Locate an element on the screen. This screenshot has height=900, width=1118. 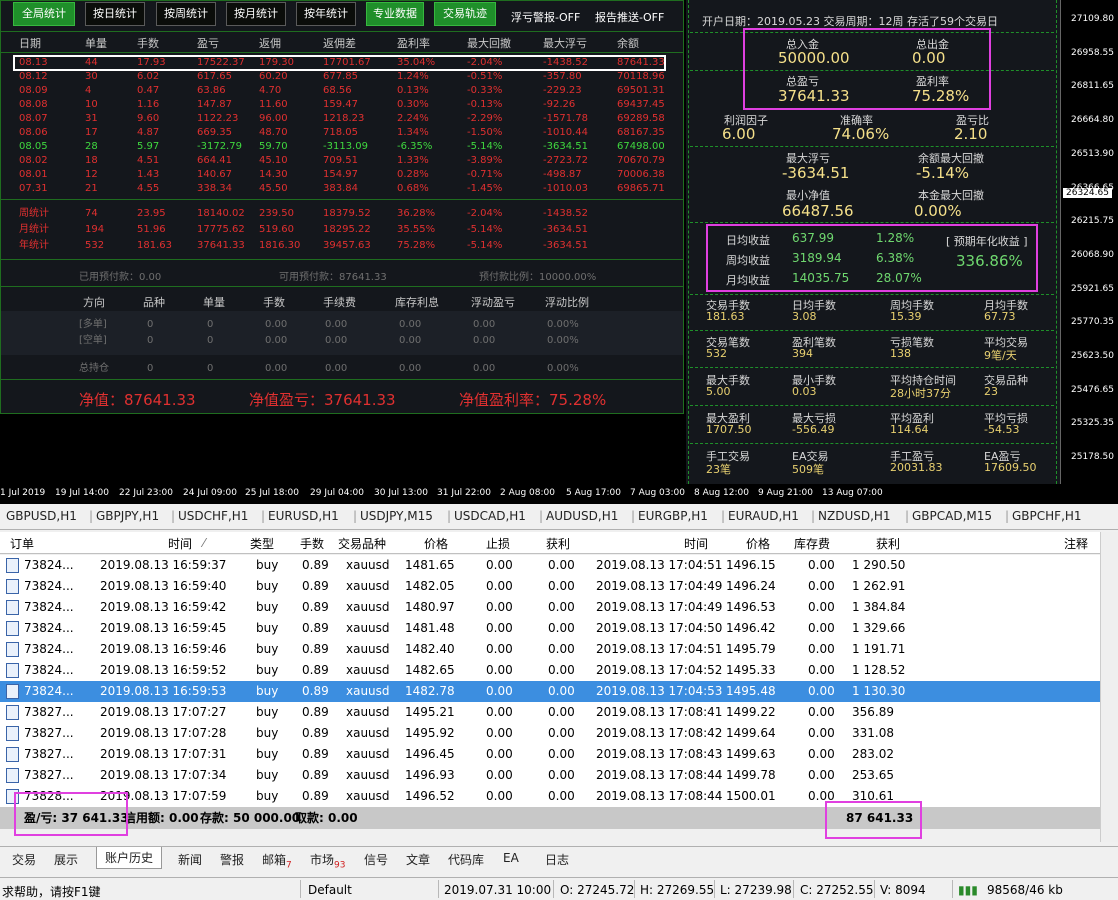
symbol-tab: GBPUSD,H1 is located at coordinates (41, 516).